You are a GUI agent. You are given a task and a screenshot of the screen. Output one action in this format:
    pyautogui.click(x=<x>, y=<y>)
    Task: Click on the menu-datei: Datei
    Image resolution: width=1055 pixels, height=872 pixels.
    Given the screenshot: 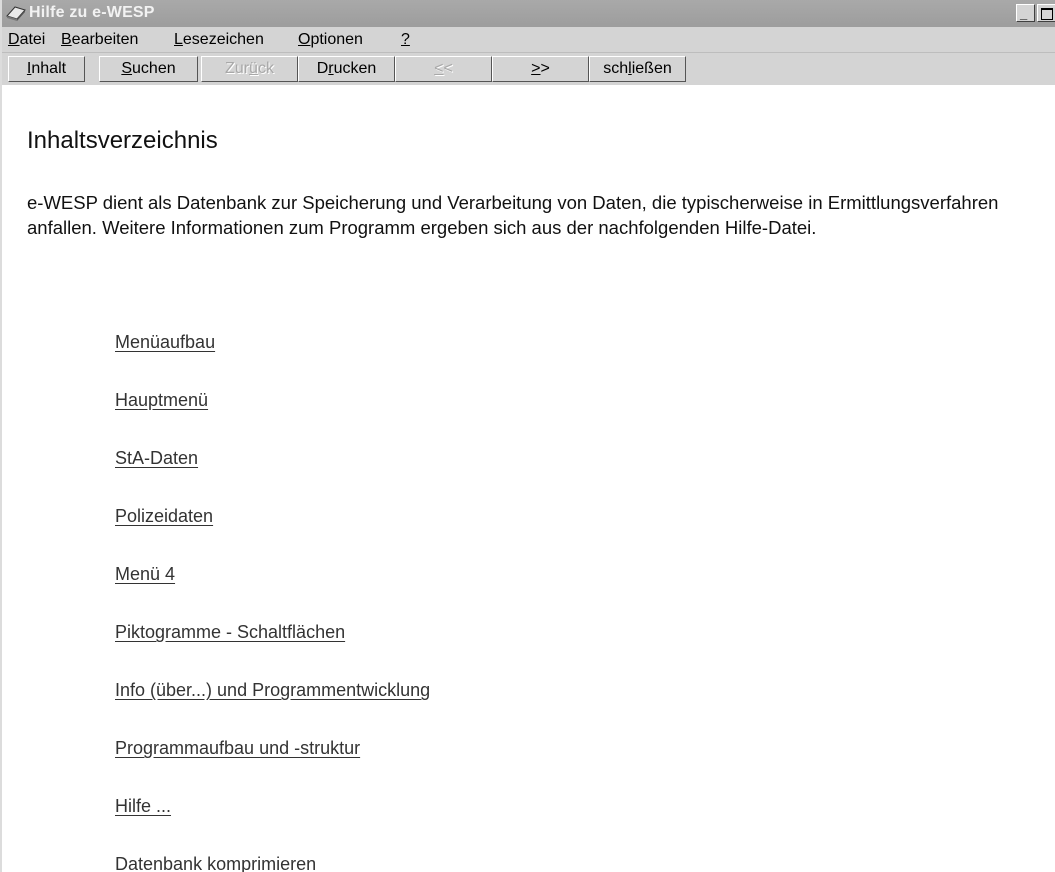 What is the action you would take?
    pyautogui.click(x=26, y=40)
    